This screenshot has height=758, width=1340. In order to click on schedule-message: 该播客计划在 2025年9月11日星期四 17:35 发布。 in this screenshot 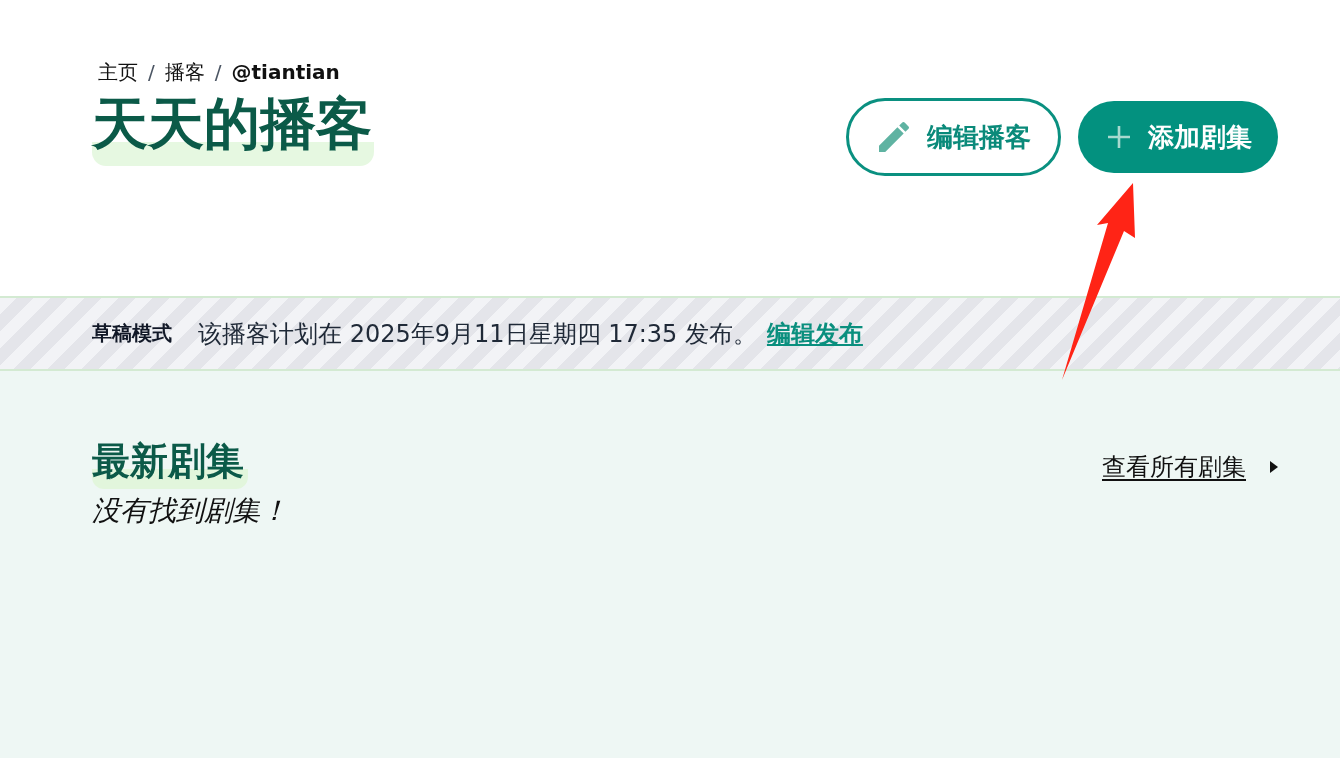, I will do `click(477, 334)`.